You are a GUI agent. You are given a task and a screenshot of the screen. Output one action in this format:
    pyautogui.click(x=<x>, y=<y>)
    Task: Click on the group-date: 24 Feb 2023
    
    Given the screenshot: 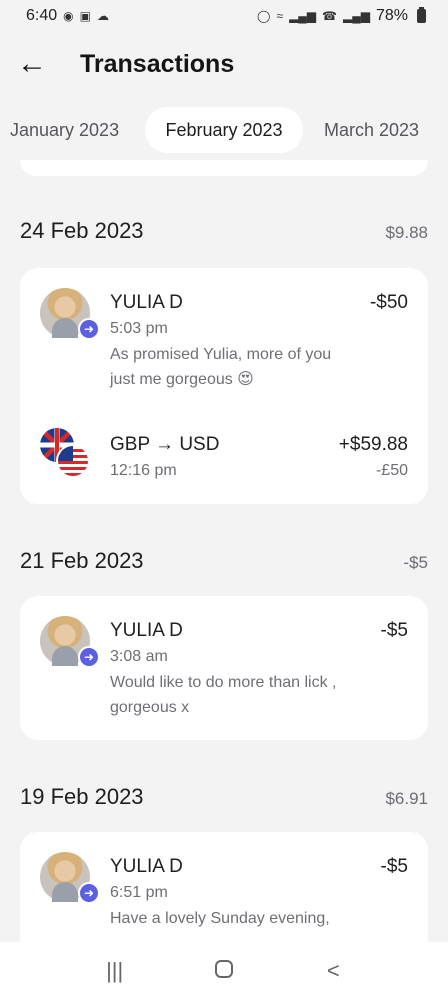 What is the action you would take?
    pyautogui.click(x=82, y=230)
    